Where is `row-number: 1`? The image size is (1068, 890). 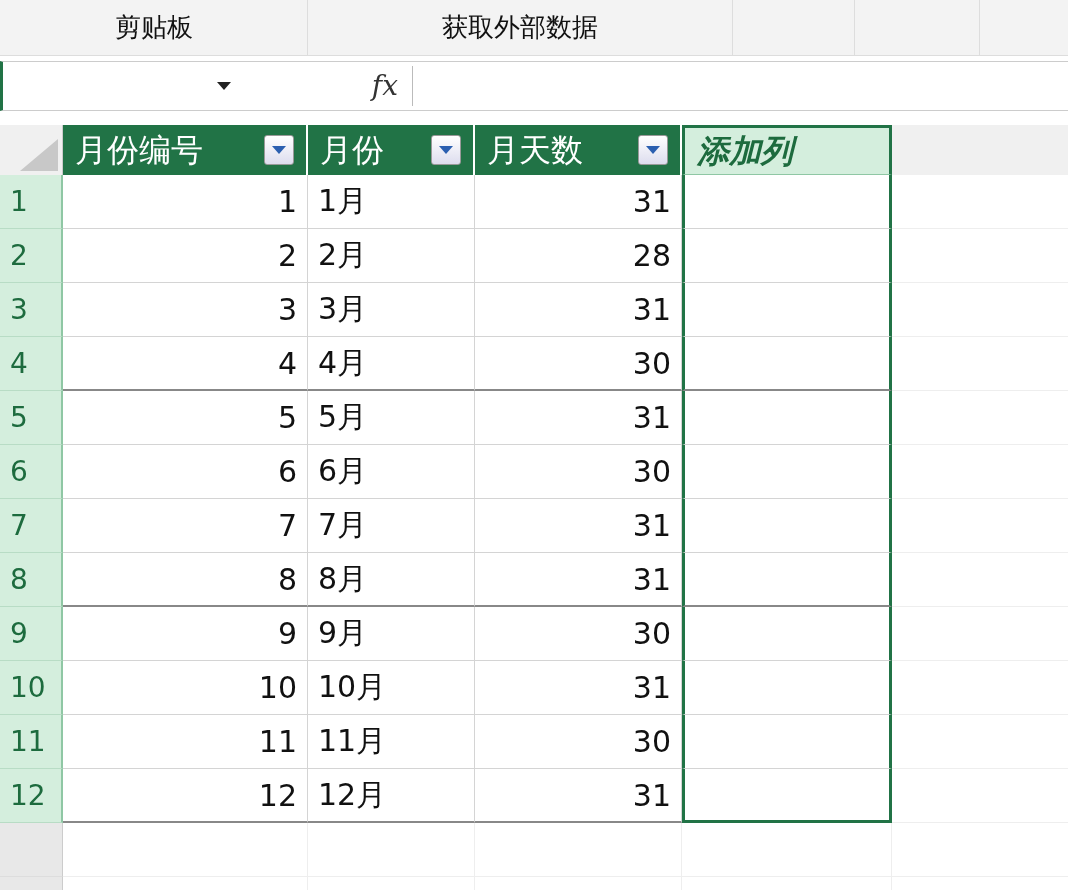 row-number: 1 is located at coordinates (31, 202).